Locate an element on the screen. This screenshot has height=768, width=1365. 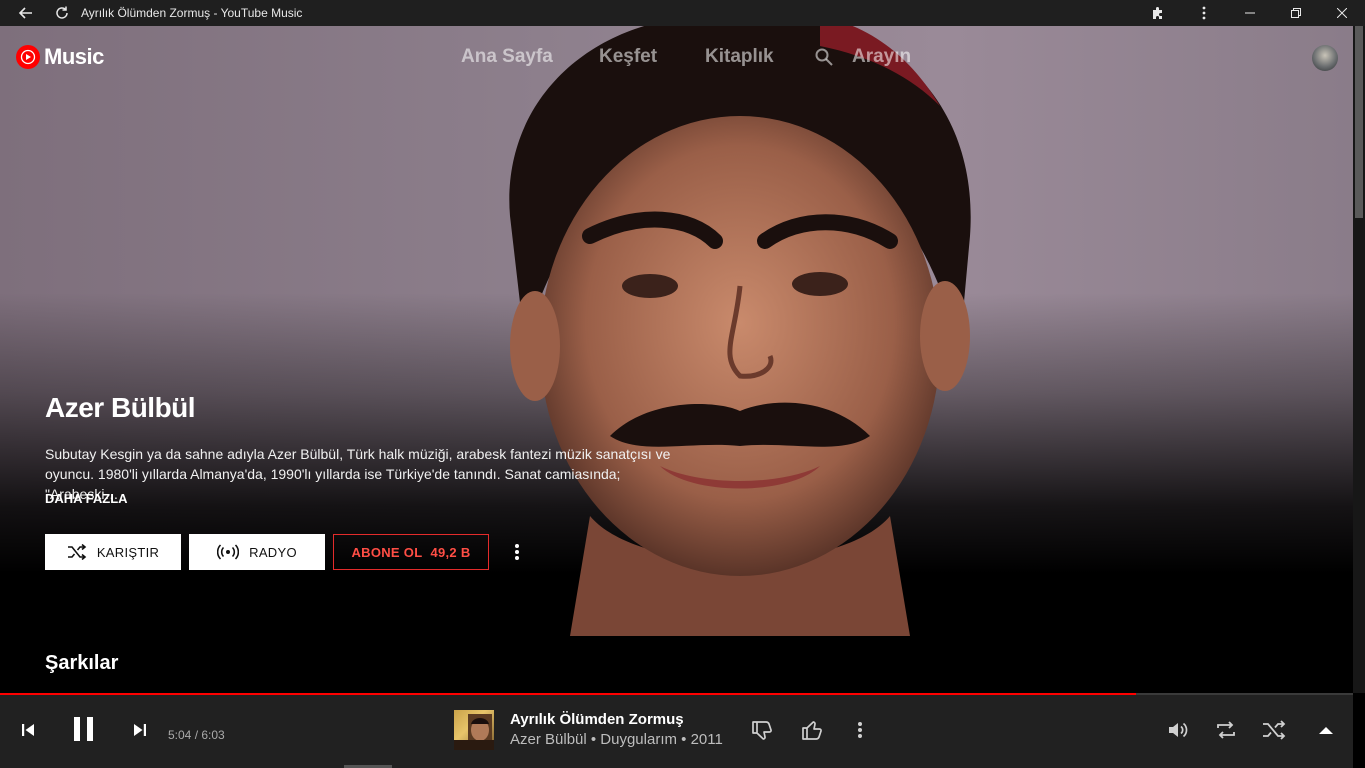
subscribe-button: ABONE OL 49,2 B is located at coordinates (411, 552).